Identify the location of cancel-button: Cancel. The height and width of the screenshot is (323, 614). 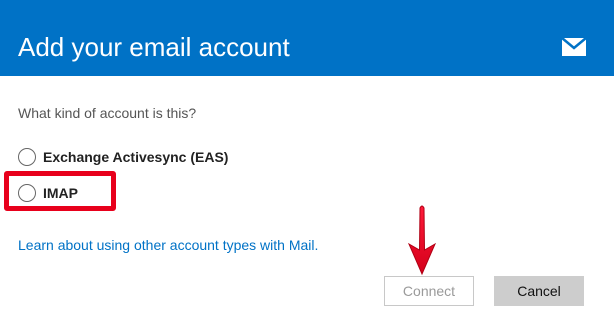
(539, 291).